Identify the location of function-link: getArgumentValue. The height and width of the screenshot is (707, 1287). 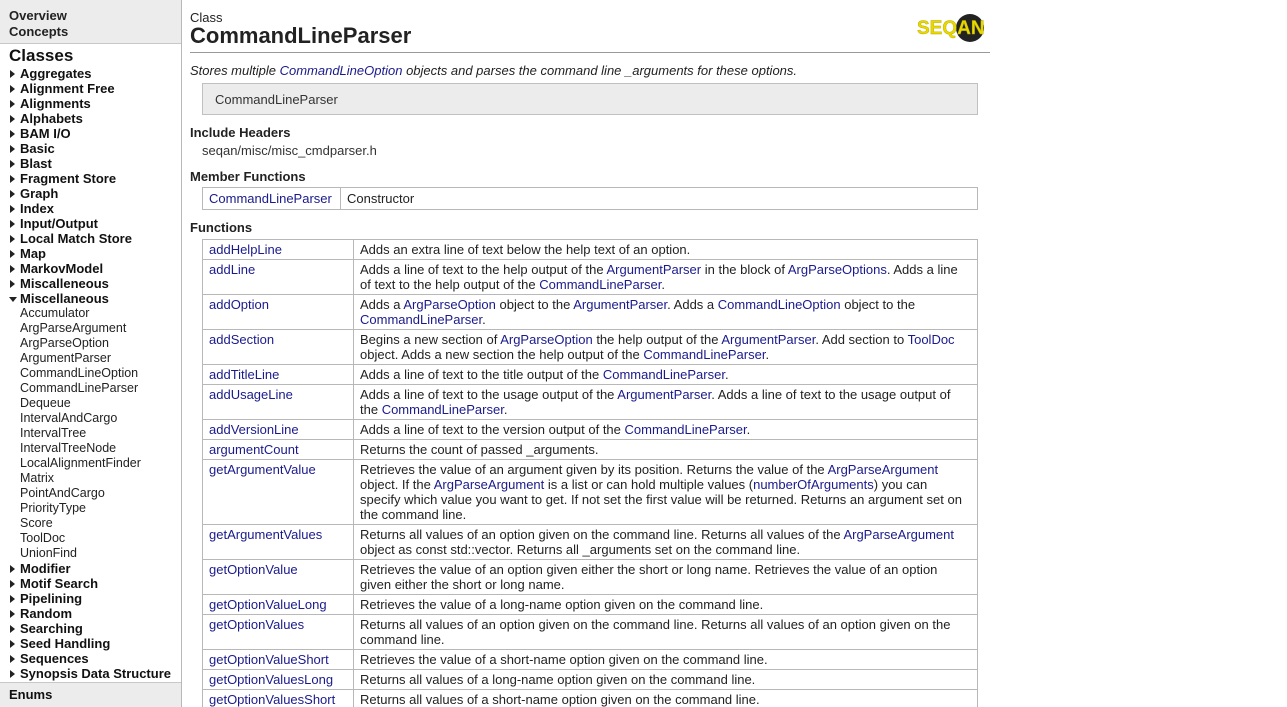
(262, 469).